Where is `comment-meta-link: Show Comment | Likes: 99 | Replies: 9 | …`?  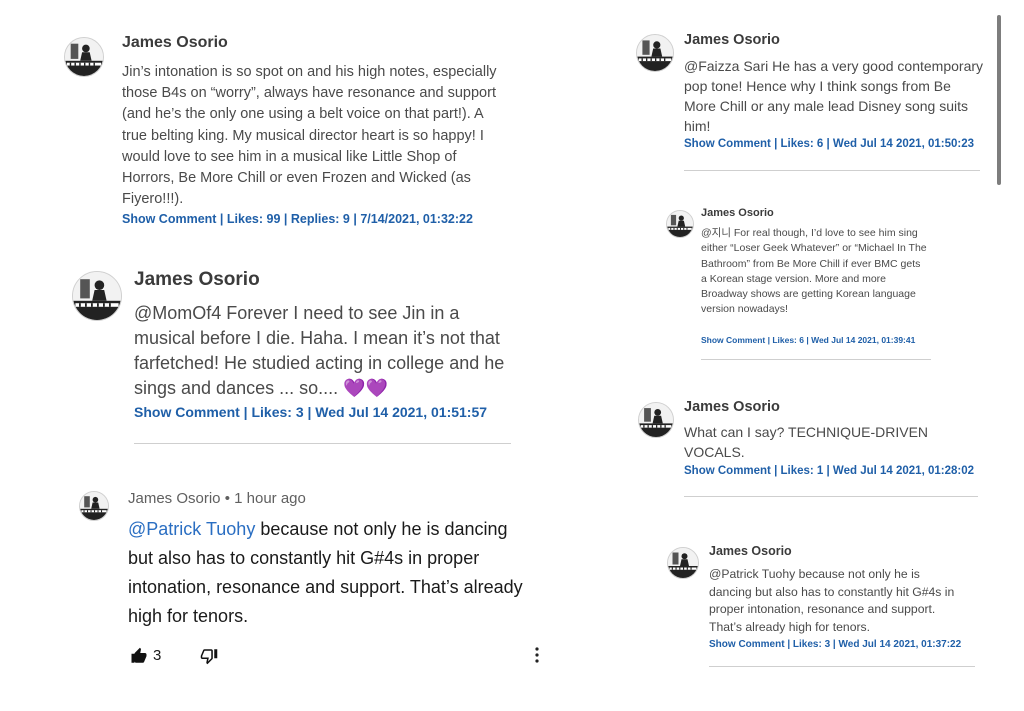 comment-meta-link: Show Comment | Likes: 99 | Replies: 9 | … is located at coordinates (297, 219).